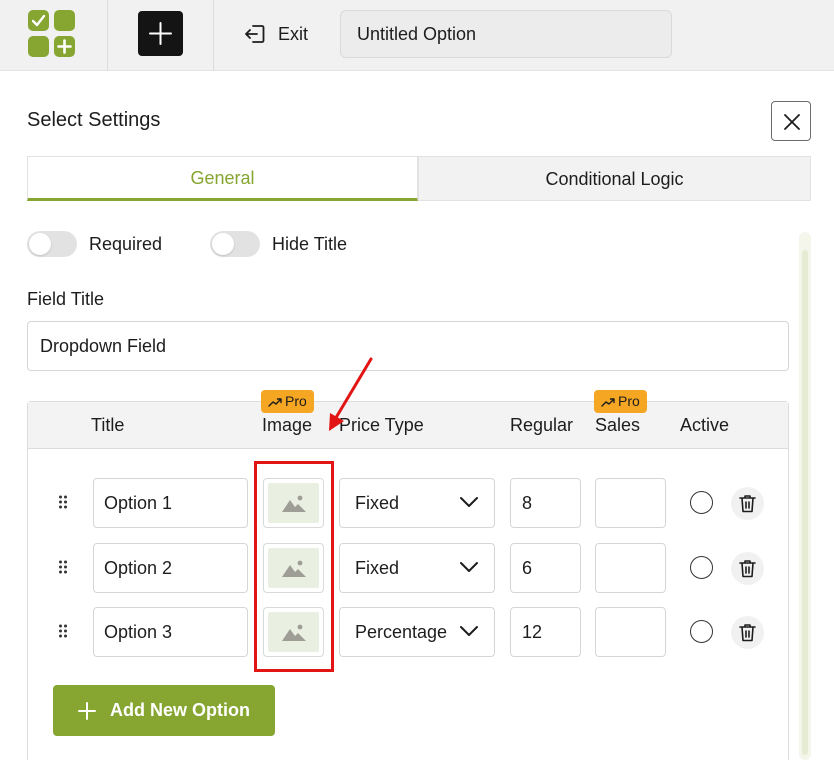 Image resolution: width=834 pixels, height=760 pixels. I want to click on exit-icon, so click(255, 34).